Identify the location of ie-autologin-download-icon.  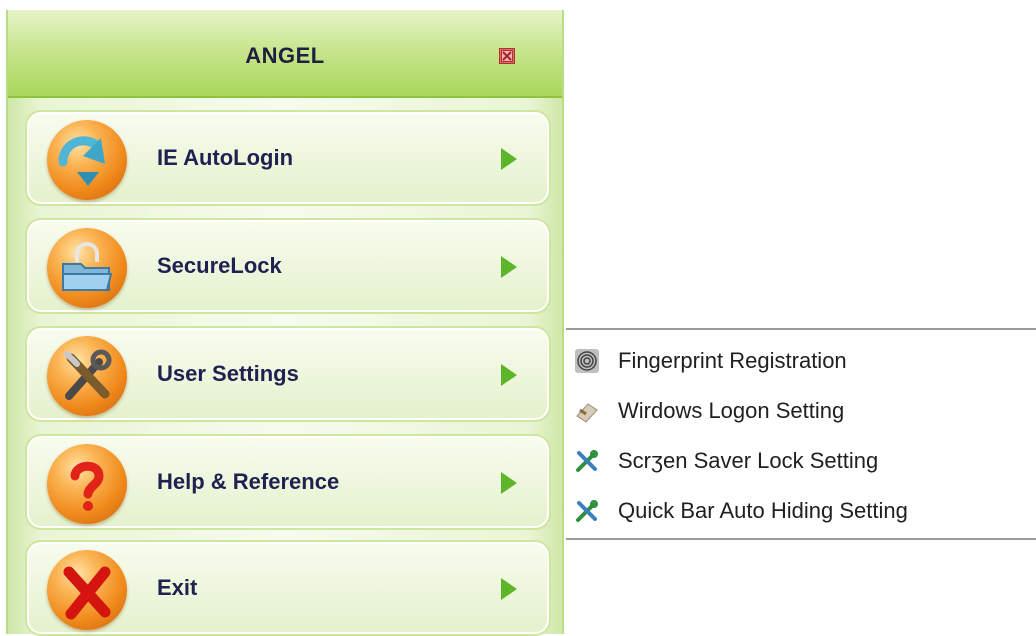
(87, 160).